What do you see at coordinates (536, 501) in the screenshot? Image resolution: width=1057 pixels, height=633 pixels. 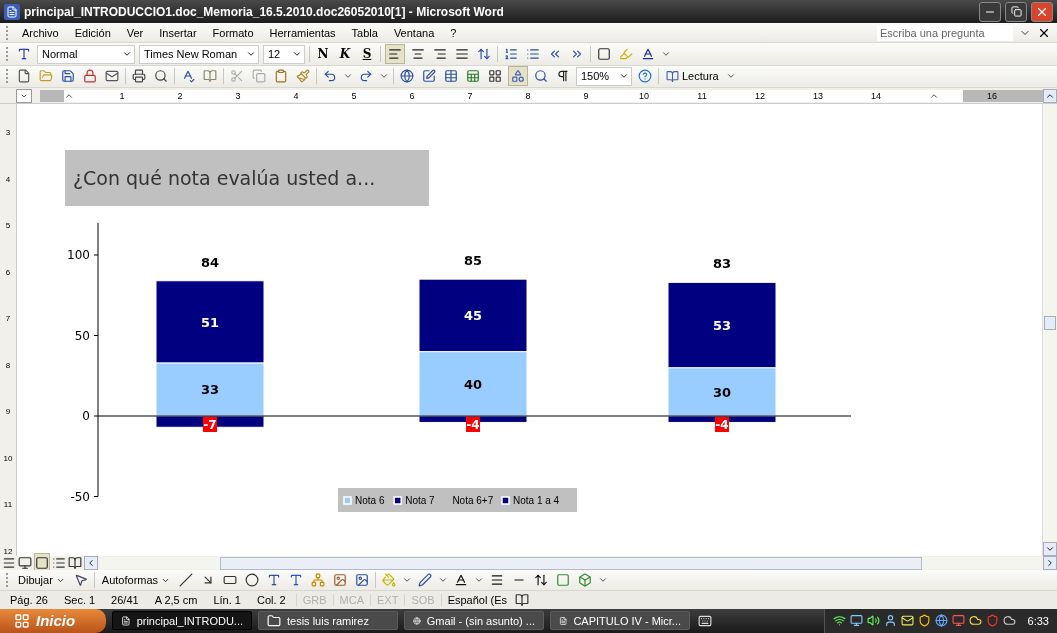 I see `legend-label: Nota 1 a 4` at bounding box center [536, 501].